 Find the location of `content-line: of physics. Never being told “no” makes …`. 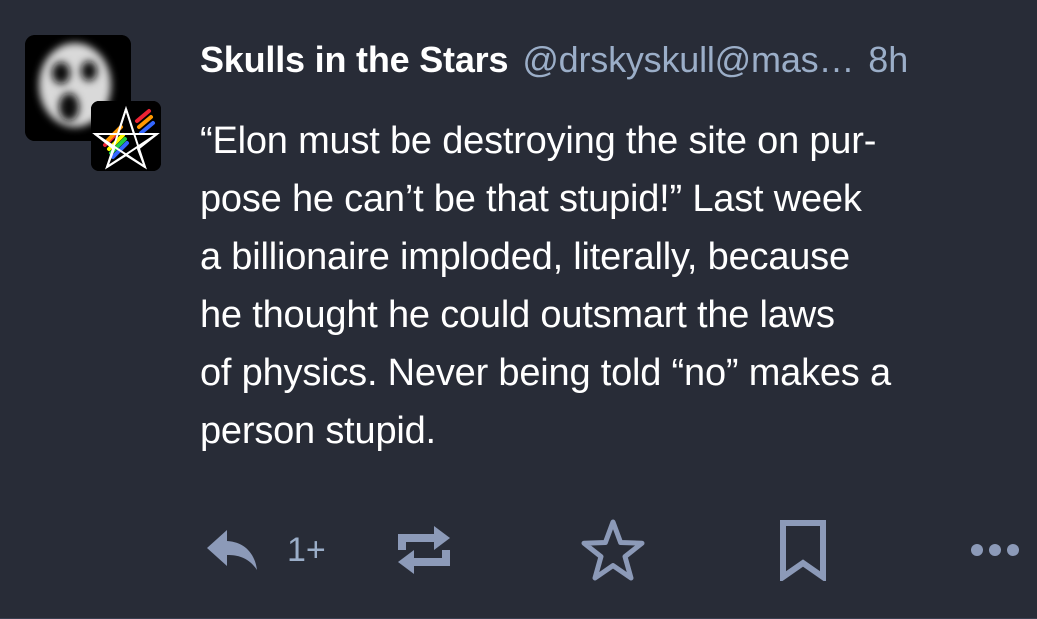

content-line: of physics. Never being told “no” makes … is located at coordinates (545, 373).